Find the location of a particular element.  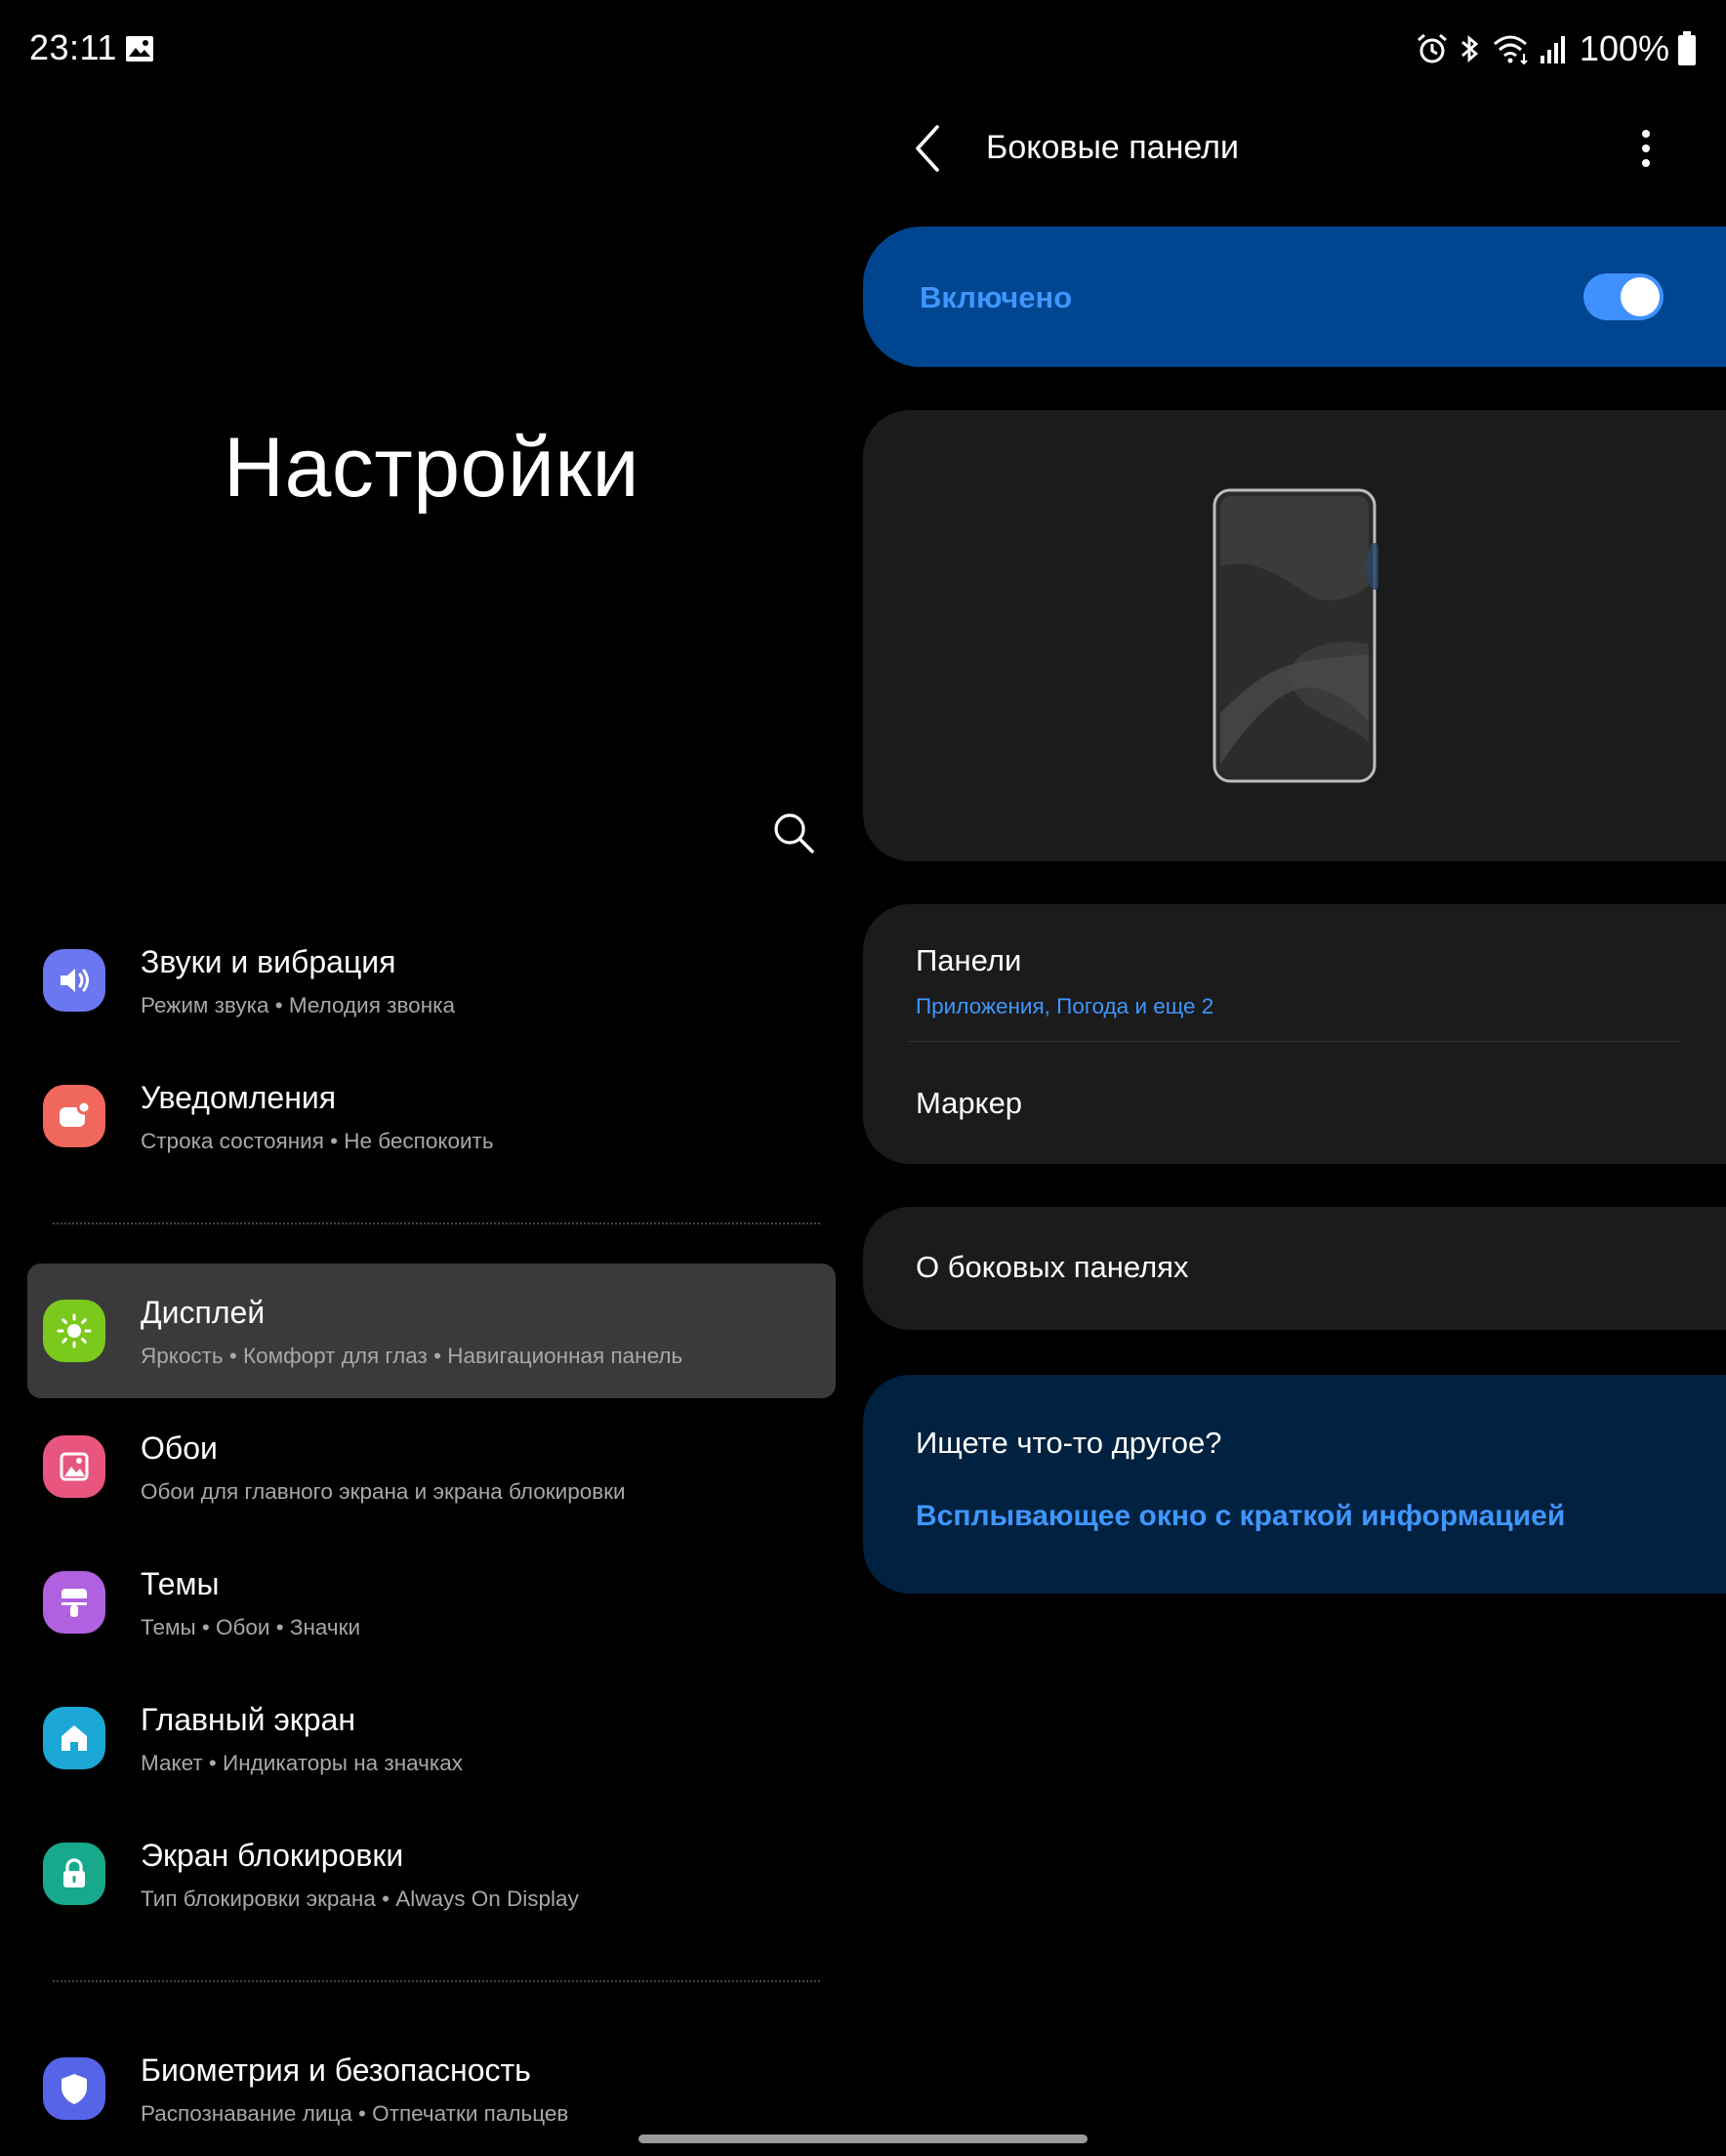

gallery-icon is located at coordinates (140, 49).